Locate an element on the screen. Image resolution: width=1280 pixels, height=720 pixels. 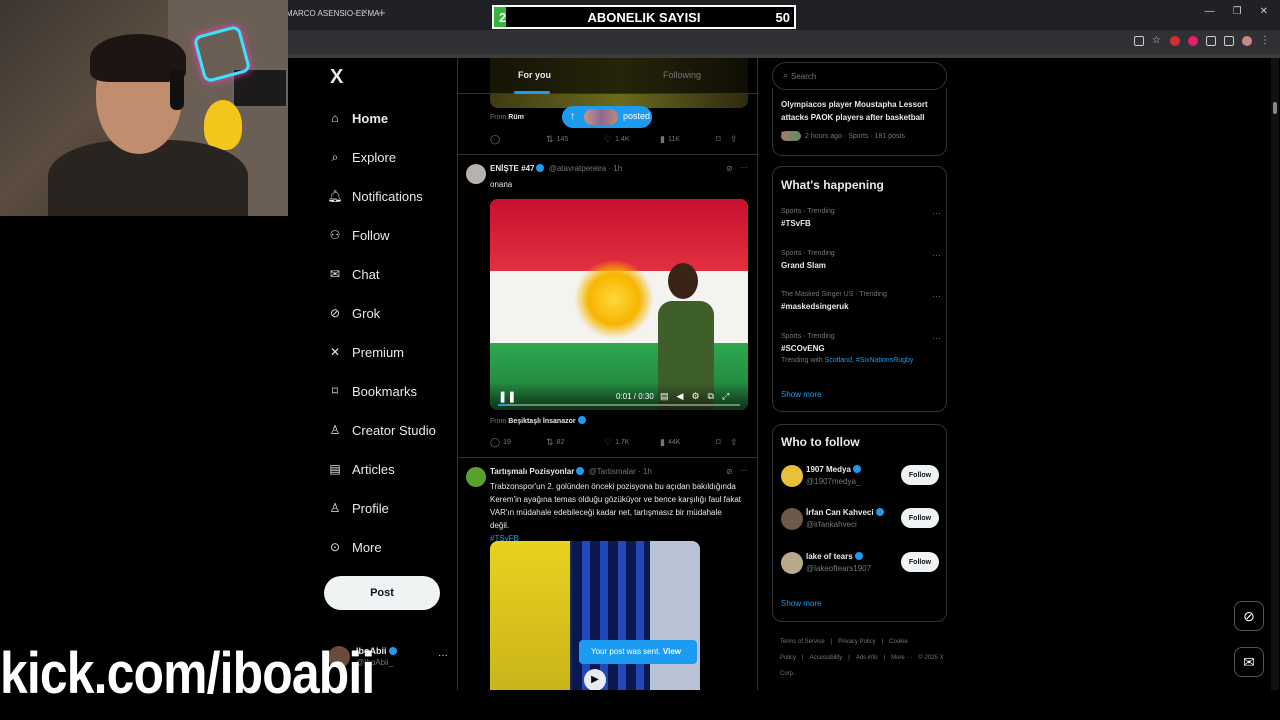
new-posts-pill: ↑ posted is located at coordinates (607, 117).